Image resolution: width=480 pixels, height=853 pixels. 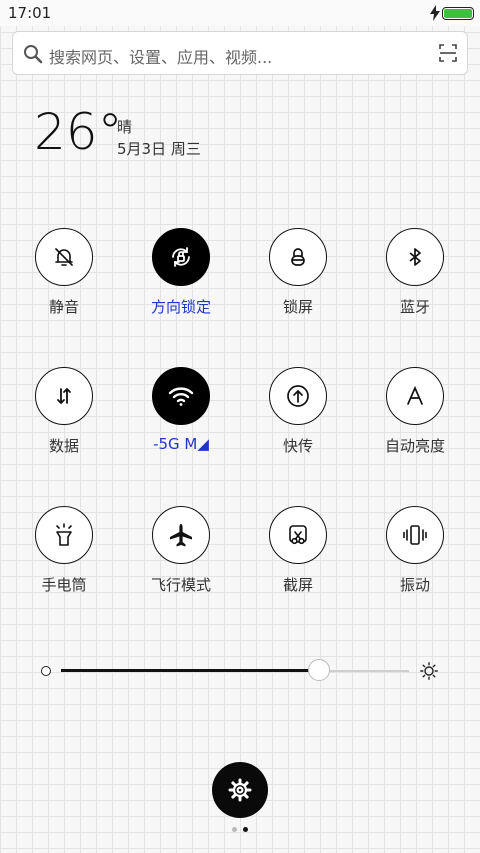 What do you see at coordinates (415, 396) in the screenshot?
I see `auto-brightness-icon` at bounding box center [415, 396].